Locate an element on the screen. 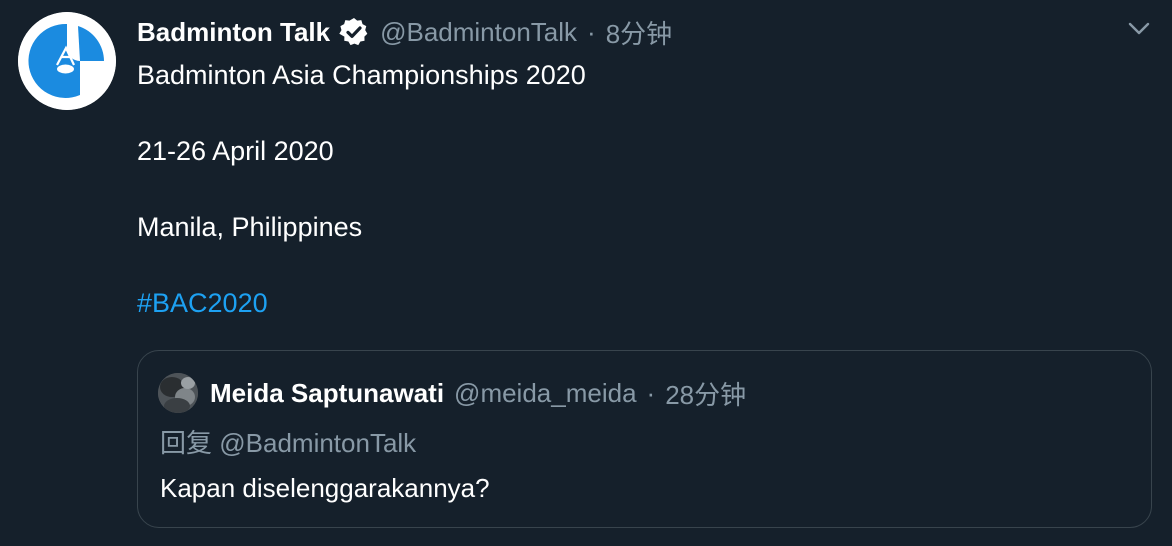 This screenshot has width=1172, height=546. verified-badge-icon is located at coordinates (354, 32).